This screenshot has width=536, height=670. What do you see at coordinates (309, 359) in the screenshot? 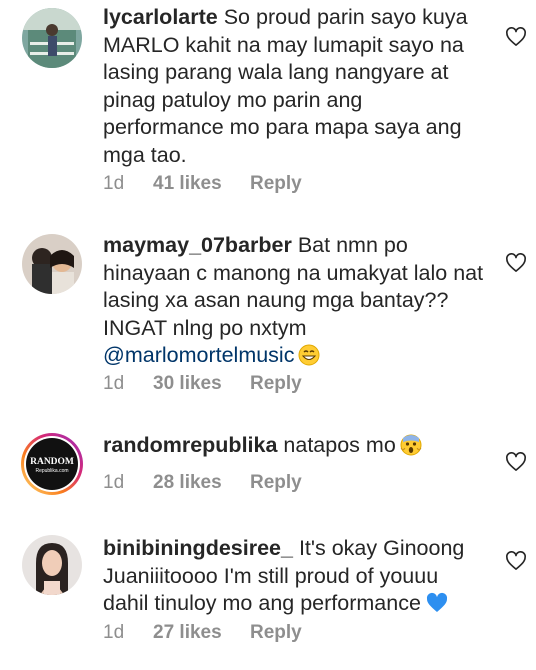
I see `grinning-face-emoji` at bounding box center [309, 359].